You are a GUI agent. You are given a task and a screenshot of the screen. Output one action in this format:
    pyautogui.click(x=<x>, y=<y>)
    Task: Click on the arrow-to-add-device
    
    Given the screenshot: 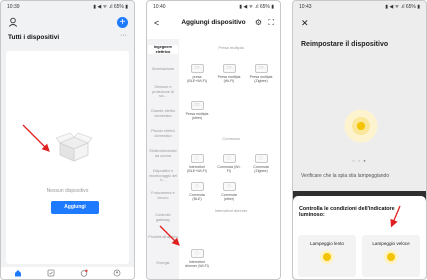 What is the action you would take?
    pyautogui.click(x=36, y=138)
    